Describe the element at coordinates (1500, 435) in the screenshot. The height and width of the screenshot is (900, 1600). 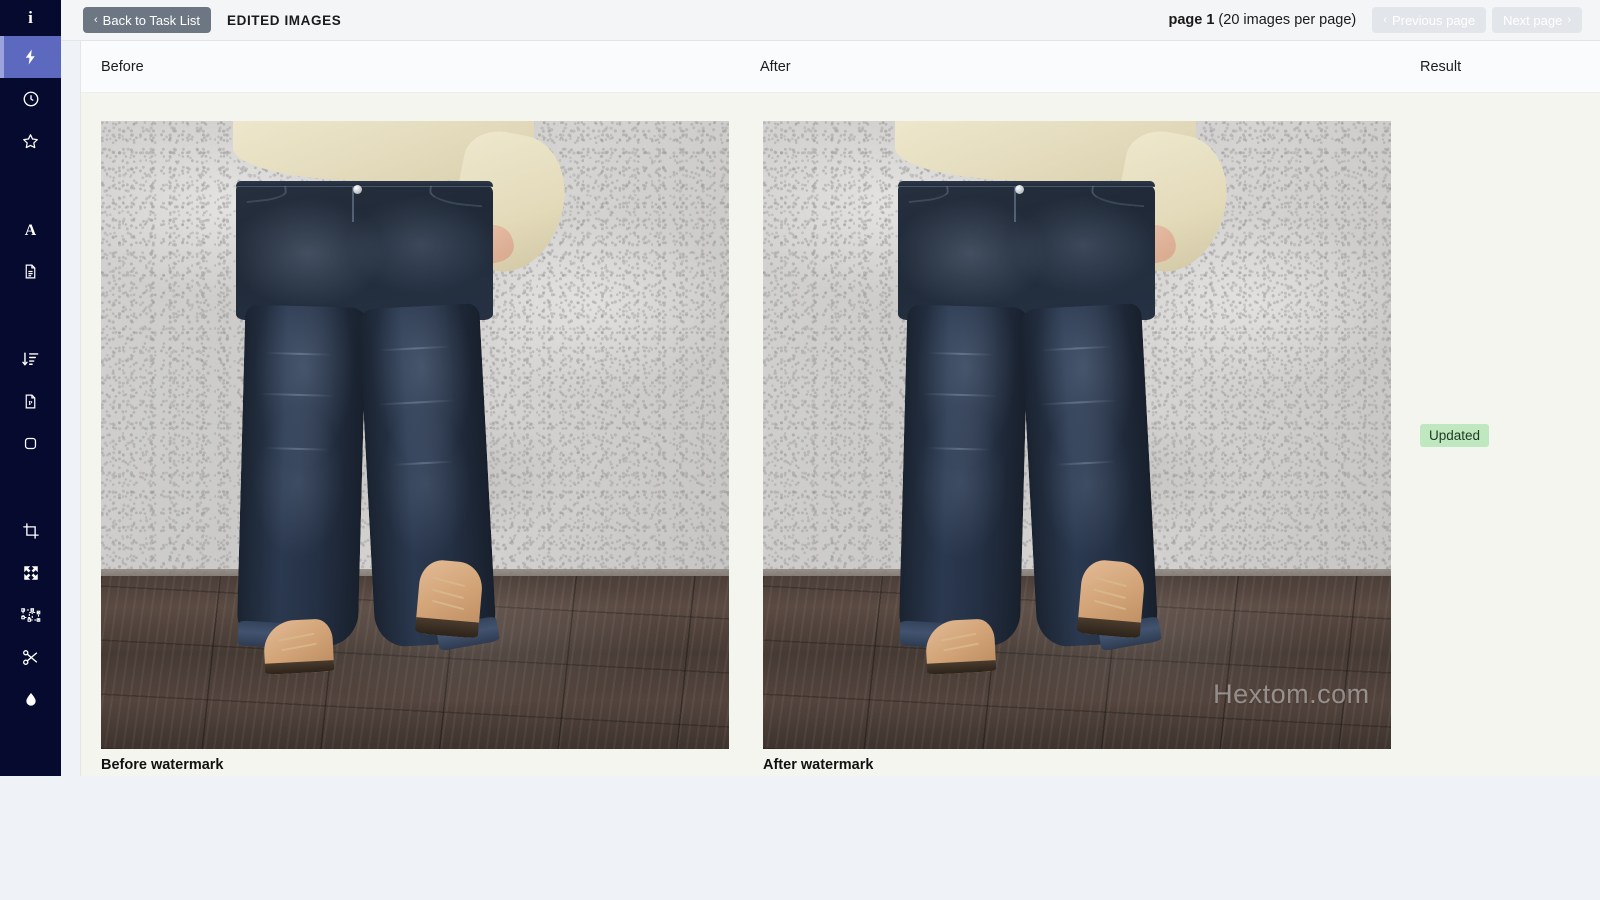
I see `result-cell: Updated` at that location.